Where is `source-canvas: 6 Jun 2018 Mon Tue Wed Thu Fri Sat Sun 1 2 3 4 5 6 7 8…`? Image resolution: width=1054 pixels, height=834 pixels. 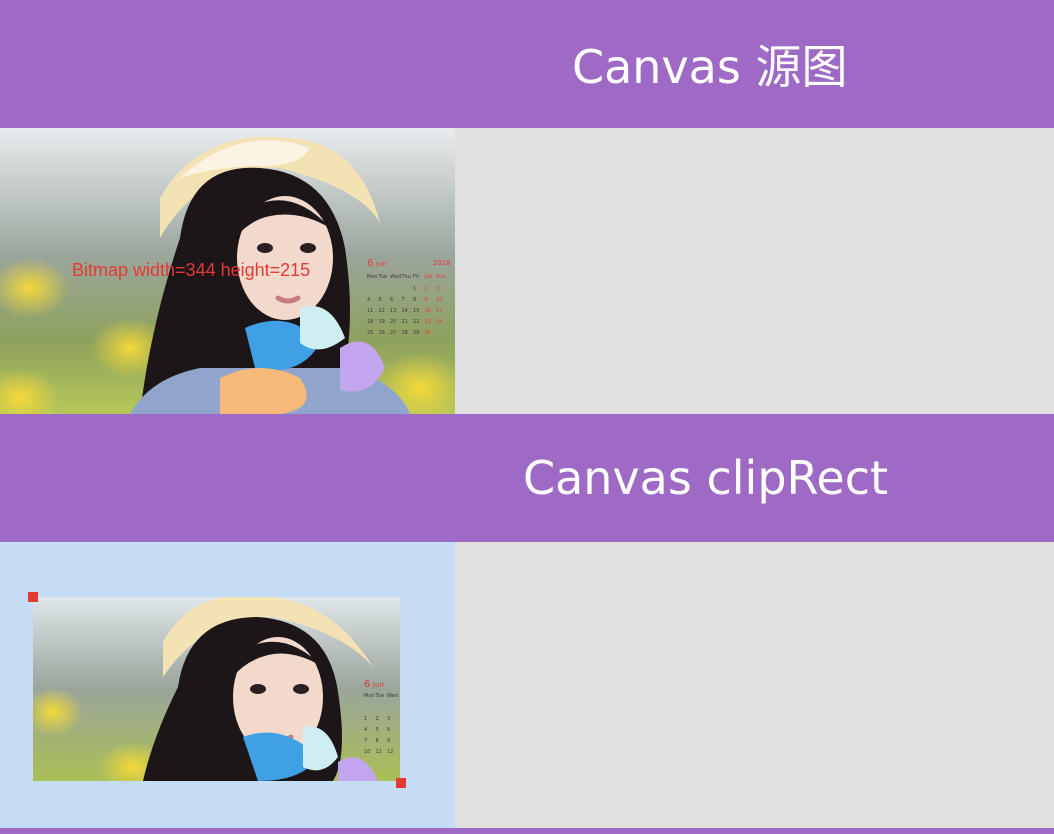
source-canvas: 6 Jun 2018 Mon Tue Wed Thu Fri Sat Sun 1 2 3 4 5 6 7 8… is located at coordinates (227, 271).